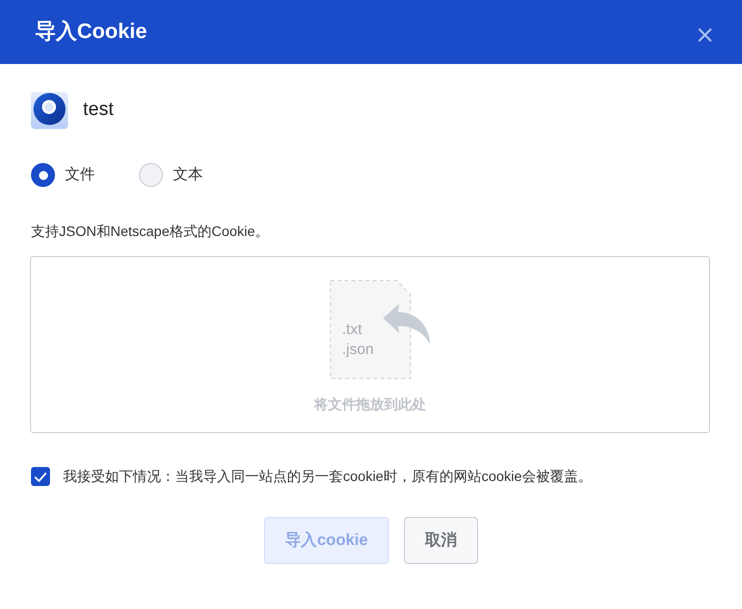 The height and width of the screenshot is (609, 742). Describe the element at coordinates (353, 330) in the screenshot. I see `file-type-label: .txt` at that location.